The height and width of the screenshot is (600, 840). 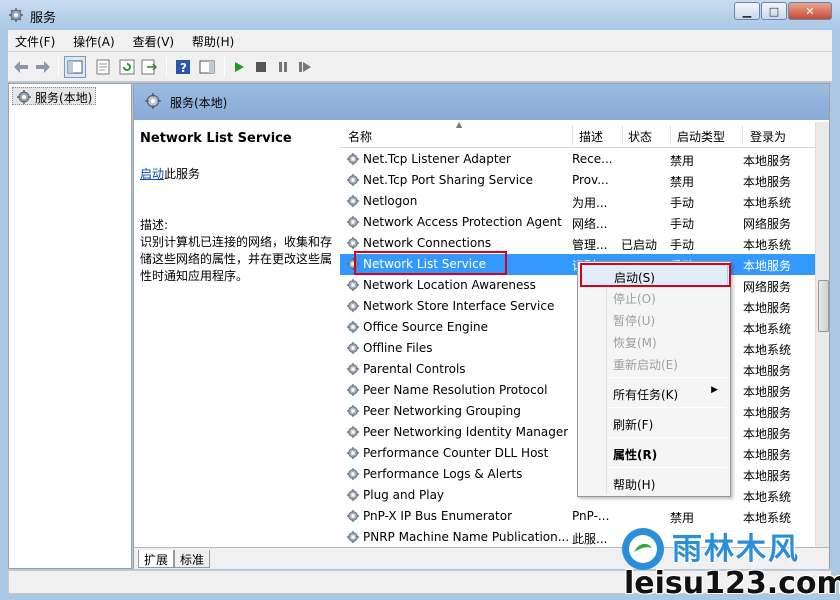 I want to click on row-service-name: PnP-X IP Bus Enumerator, so click(x=437, y=516).